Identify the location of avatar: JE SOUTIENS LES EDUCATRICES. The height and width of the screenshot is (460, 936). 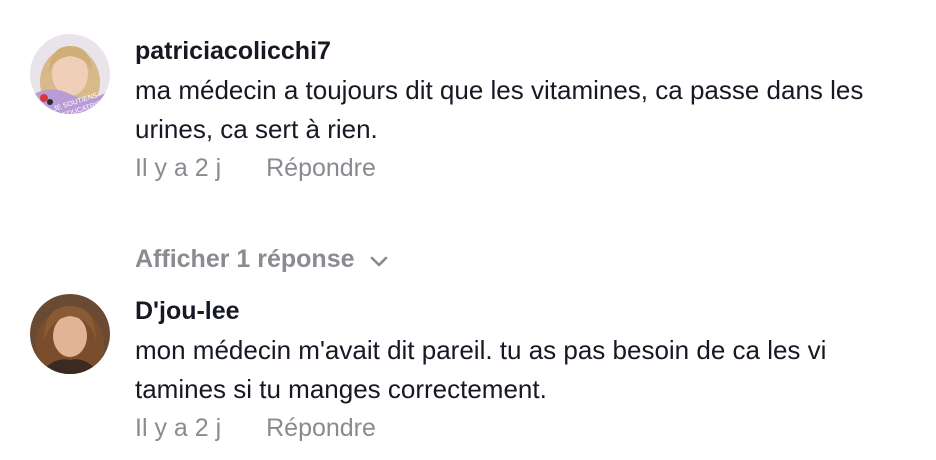
(70, 74).